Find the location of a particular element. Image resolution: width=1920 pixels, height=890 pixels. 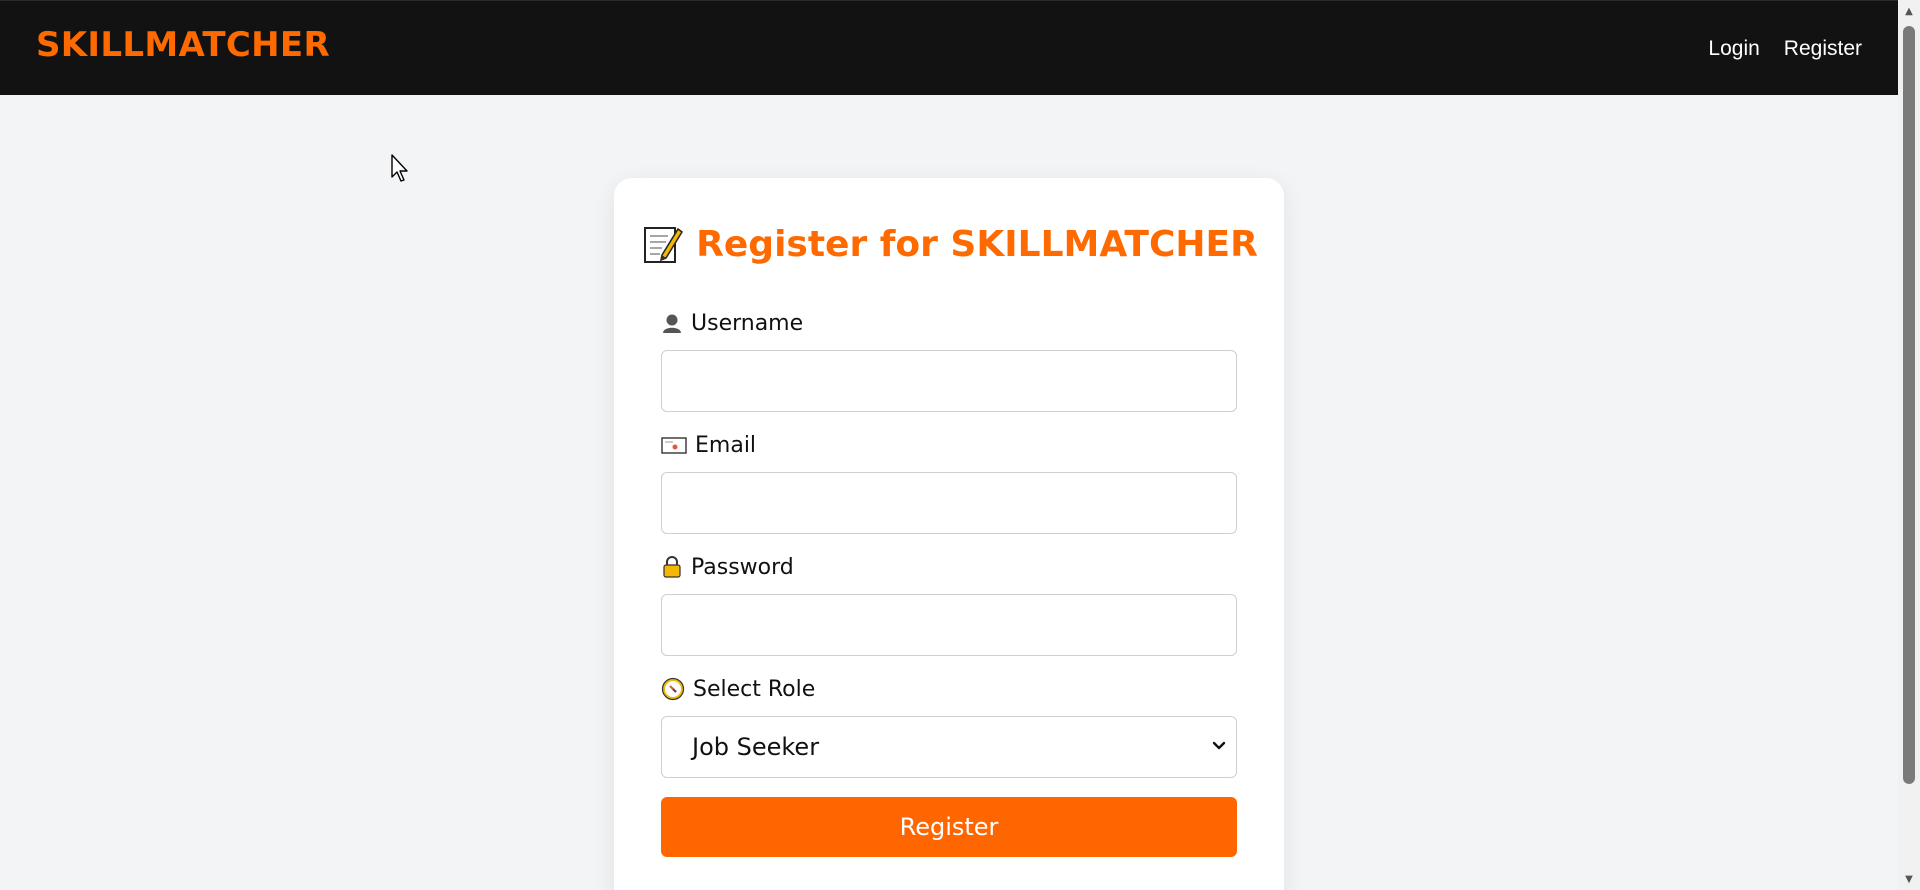

scroll-thumb is located at coordinates (1909, 405).